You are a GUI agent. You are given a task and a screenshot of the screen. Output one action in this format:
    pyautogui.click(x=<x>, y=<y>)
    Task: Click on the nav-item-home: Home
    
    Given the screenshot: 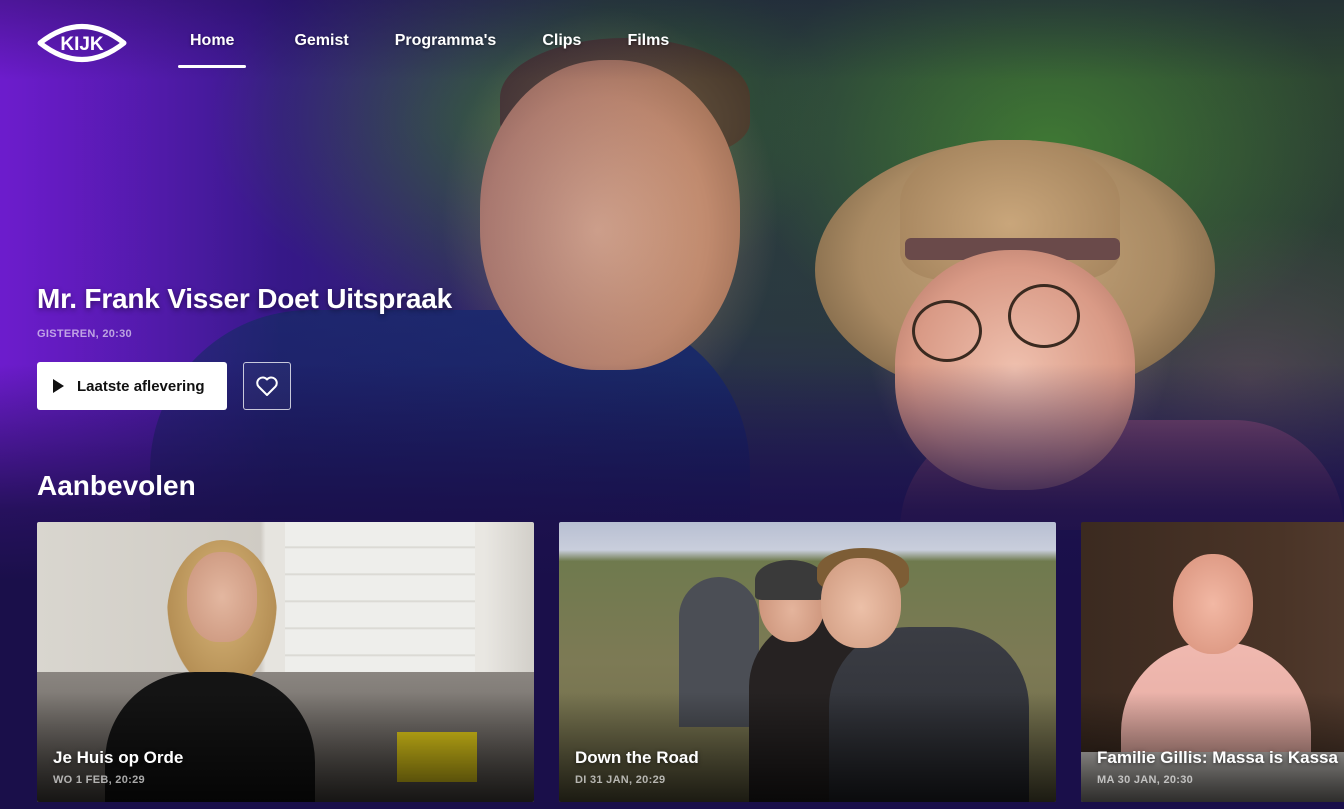 What is the action you would take?
    pyautogui.click(x=212, y=49)
    